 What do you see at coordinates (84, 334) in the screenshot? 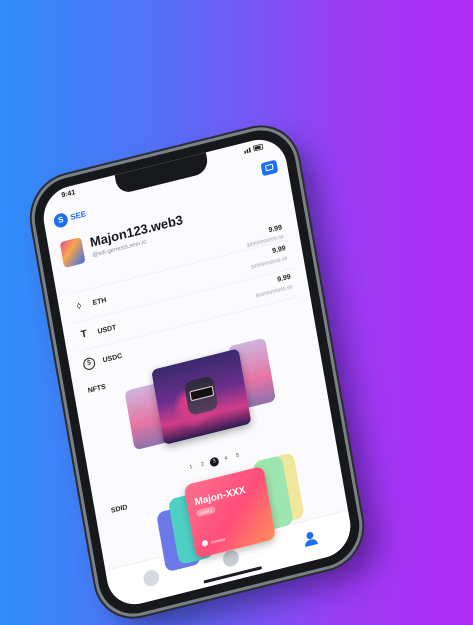
I see `usdt-icon: T` at bounding box center [84, 334].